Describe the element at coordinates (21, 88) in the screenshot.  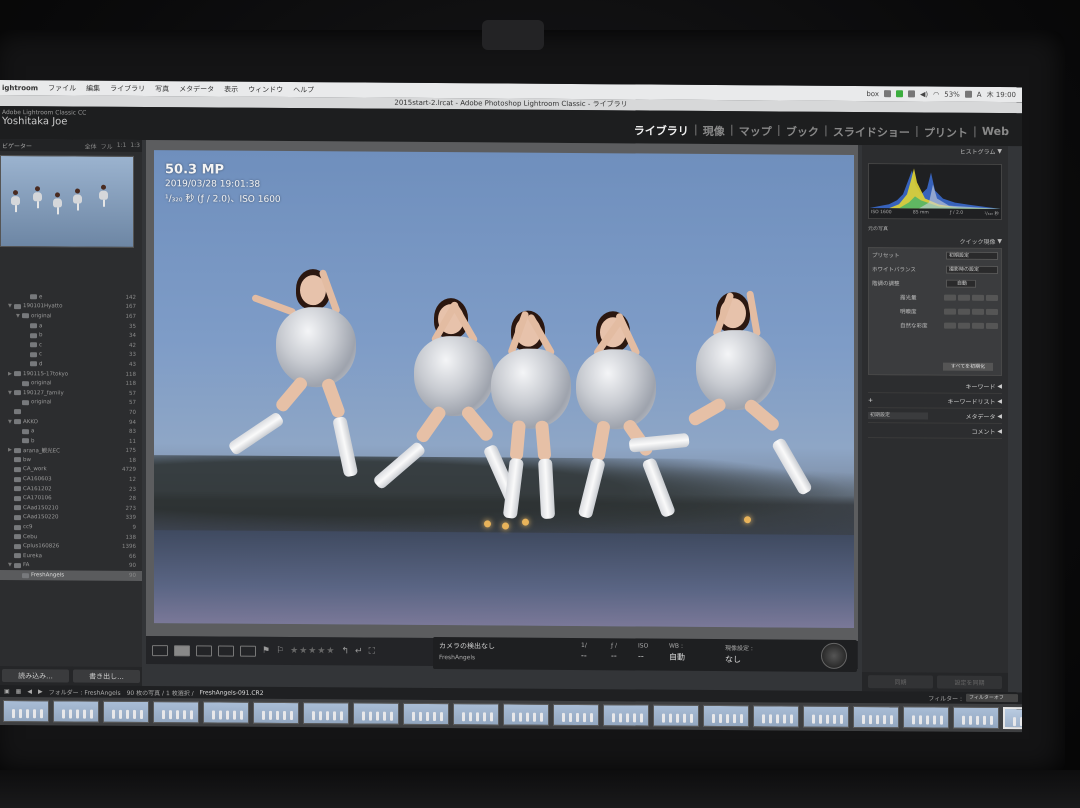
I see `menu-app-name: ightroom` at that location.